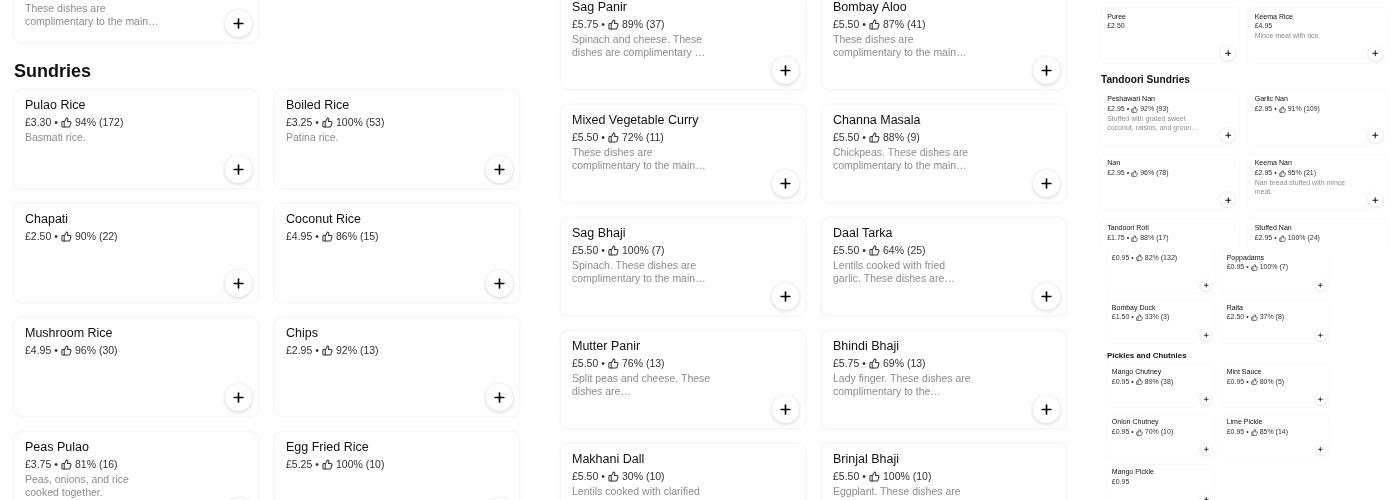 The width and height of the screenshot is (1400, 500). I want to click on item-rating: 88% (9), so click(901, 137).